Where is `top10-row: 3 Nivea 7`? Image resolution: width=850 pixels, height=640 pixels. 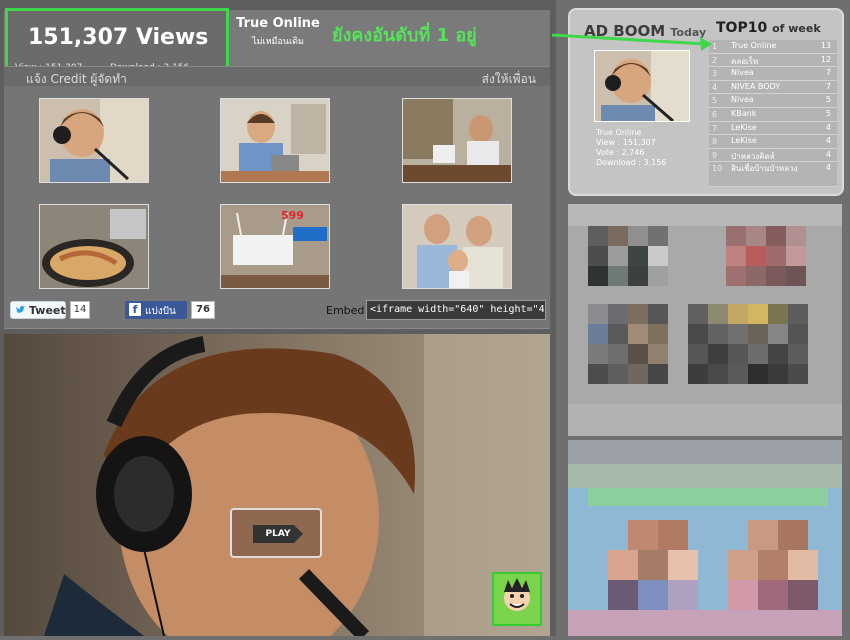
top10-row: 3 Nivea 7 is located at coordinates (773, 74).